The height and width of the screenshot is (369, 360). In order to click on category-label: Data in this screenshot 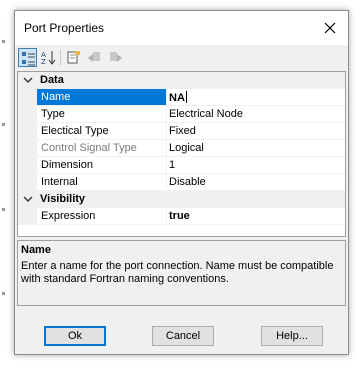, I will do `click(52, 80)`.